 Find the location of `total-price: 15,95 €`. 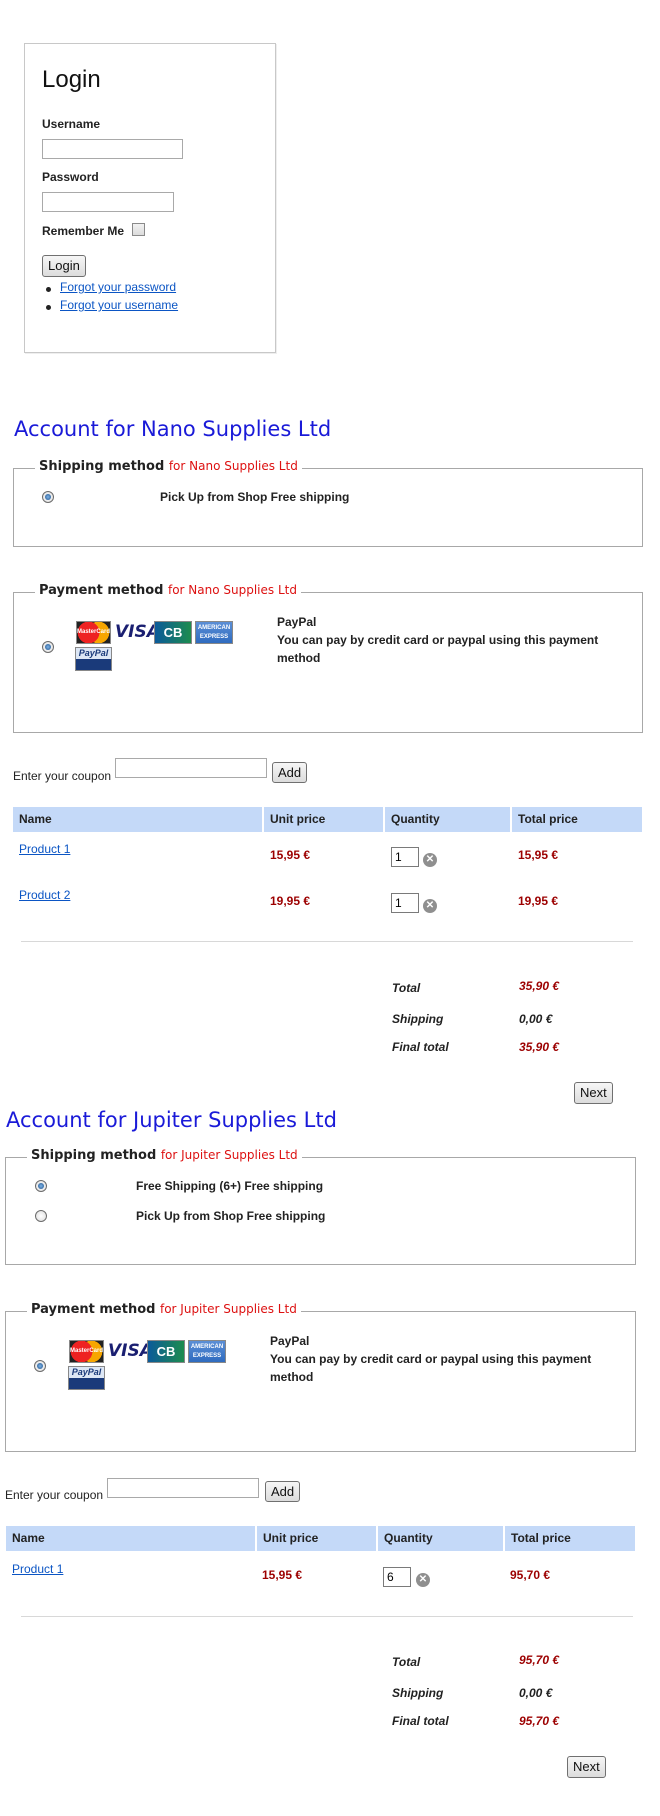

total-price: 15,95 € is located at coordinates (538, 855).